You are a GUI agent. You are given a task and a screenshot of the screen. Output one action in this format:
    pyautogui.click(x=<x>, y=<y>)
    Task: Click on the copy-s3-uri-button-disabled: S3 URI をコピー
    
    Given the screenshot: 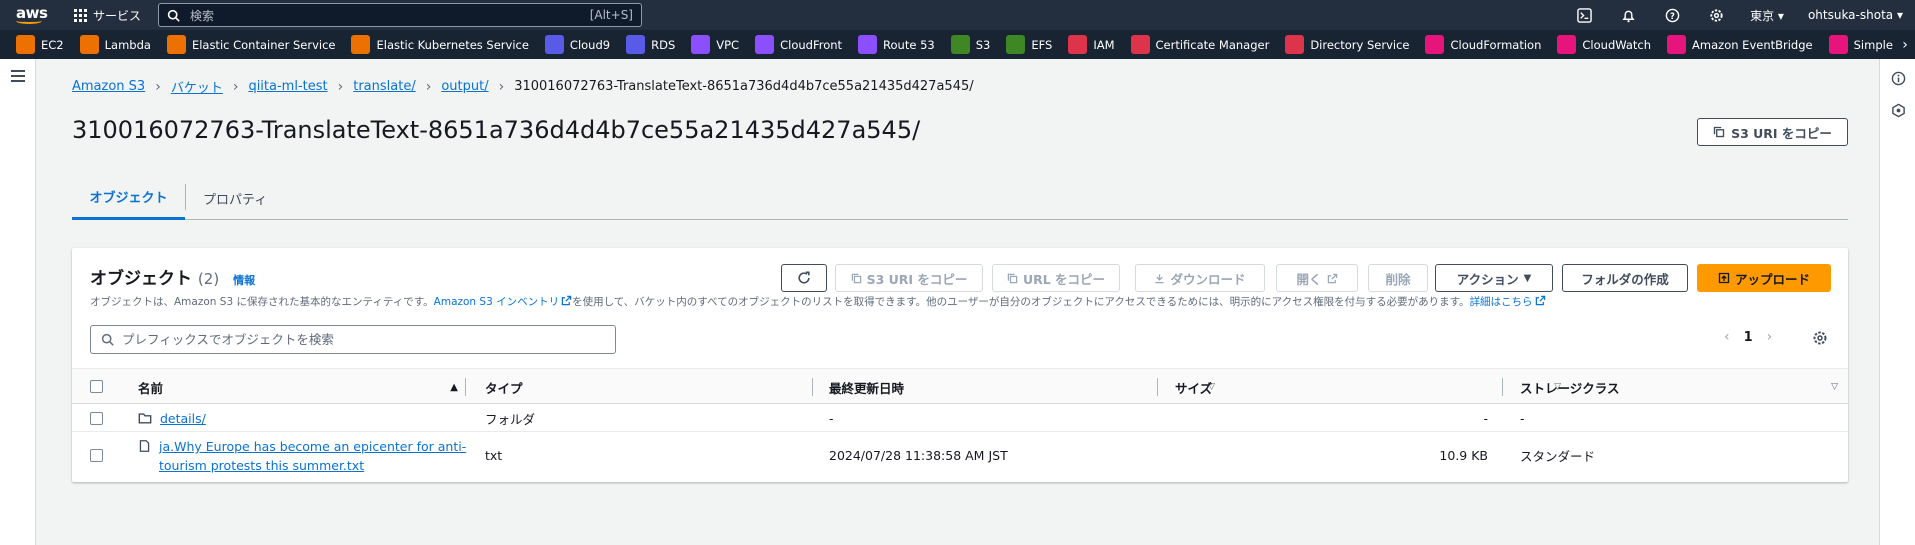 What is the action you would take?
    pyautogui.click(x=909, y=278)
    